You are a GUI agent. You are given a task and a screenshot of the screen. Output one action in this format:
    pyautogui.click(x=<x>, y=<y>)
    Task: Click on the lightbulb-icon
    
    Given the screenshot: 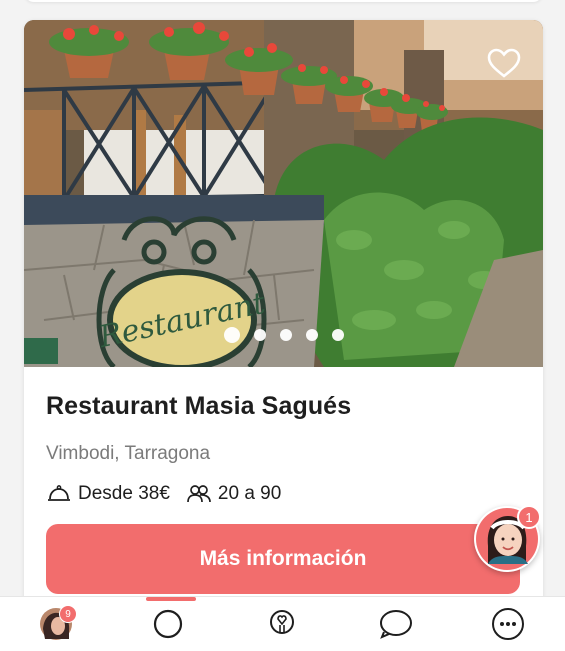 What is the action you would take?
    pyautogui.click(x=282, y=622)
    